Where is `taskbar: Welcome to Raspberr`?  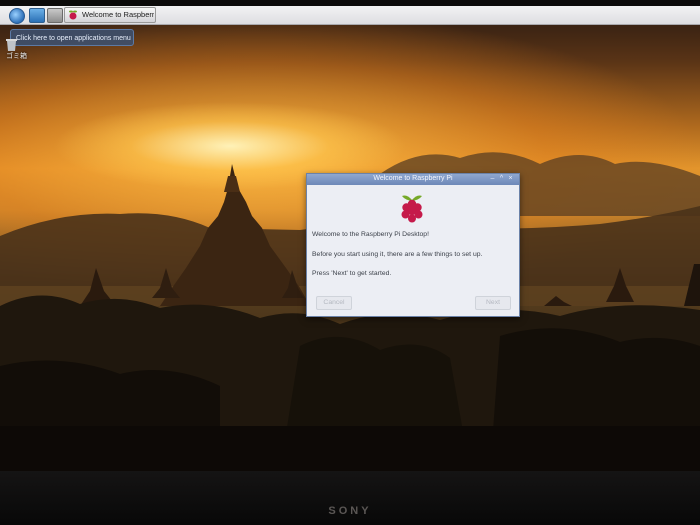 taskbar: Welcome to Raspberr is located at coordinates (350, 15).